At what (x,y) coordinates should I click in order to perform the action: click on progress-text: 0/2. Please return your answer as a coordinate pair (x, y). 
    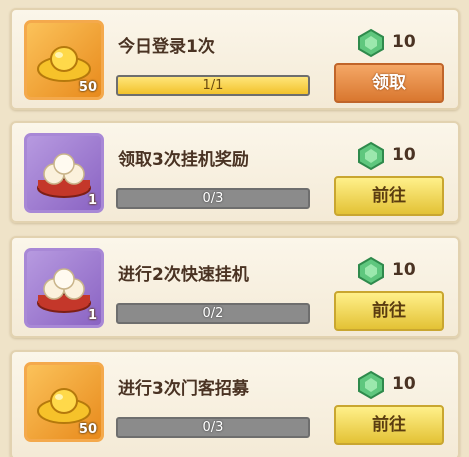
    Looking at the image, I should click on (213, 313).